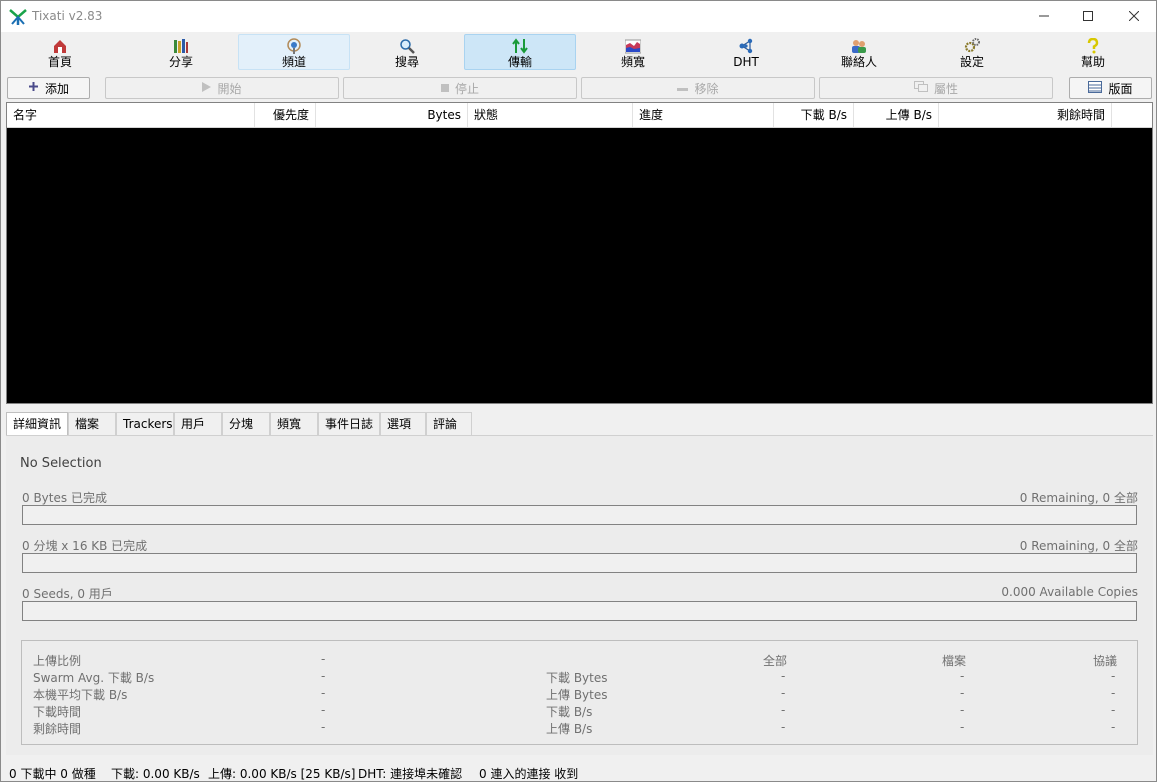  What do you see at coordinates (569, 712) in the screenshot?
I see `stat-label: 下載 B/s` at bounding box center [569, 712].